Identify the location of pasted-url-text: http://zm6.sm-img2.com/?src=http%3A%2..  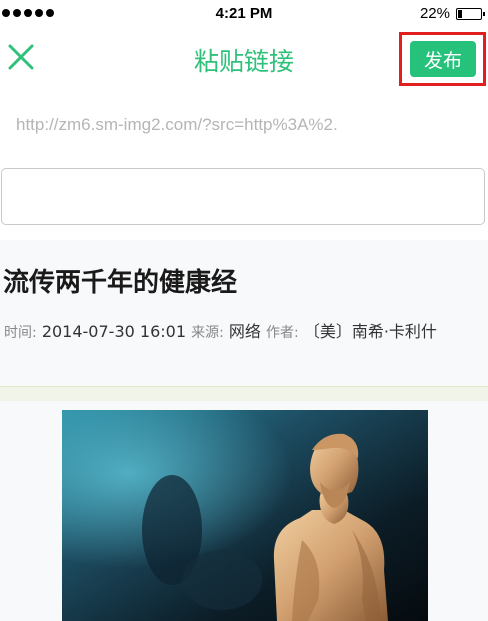
(177, 124).